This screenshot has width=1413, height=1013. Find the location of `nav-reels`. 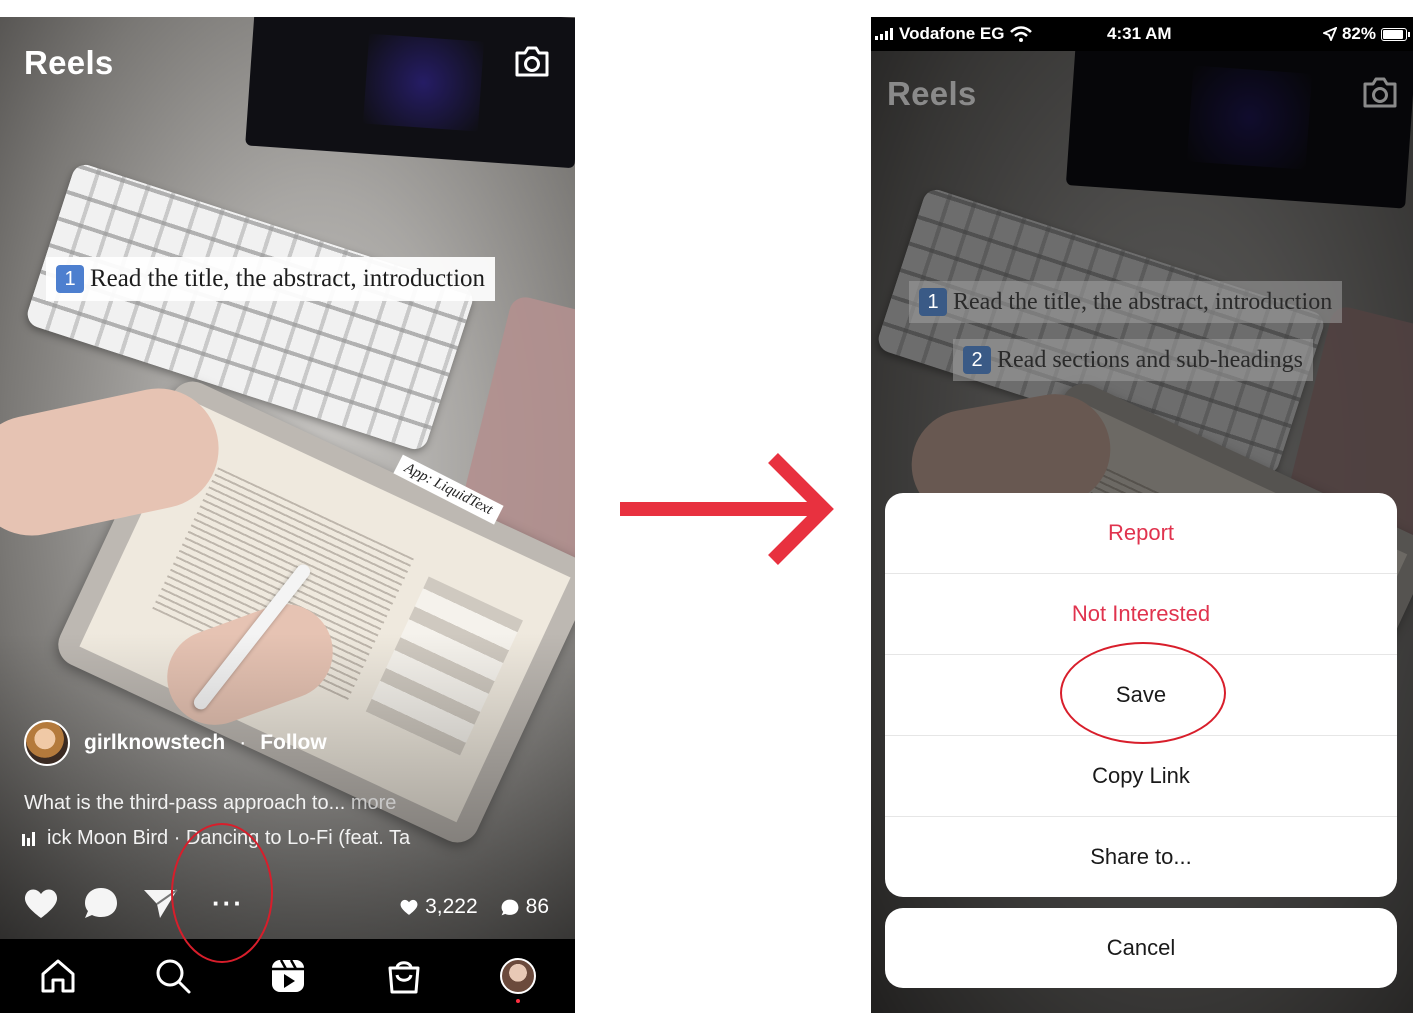

nav-reels is located at coordinates (288, 976).